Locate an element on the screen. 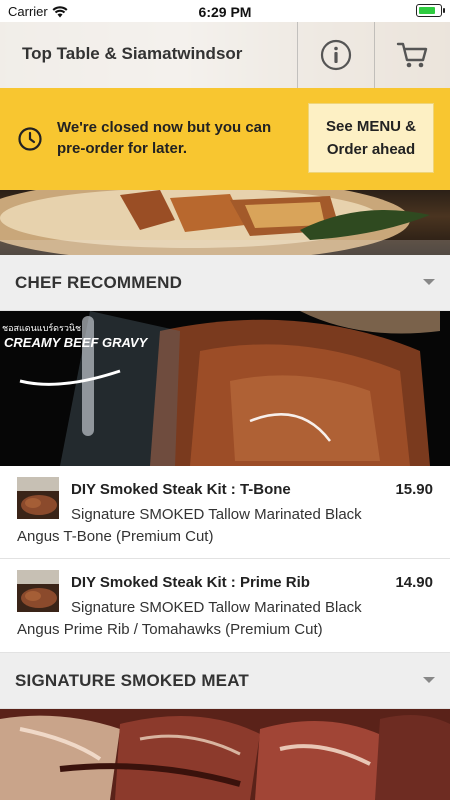 The height and width of the screenshot is (800, 450). info-icon is located at coordinates (336, 55).